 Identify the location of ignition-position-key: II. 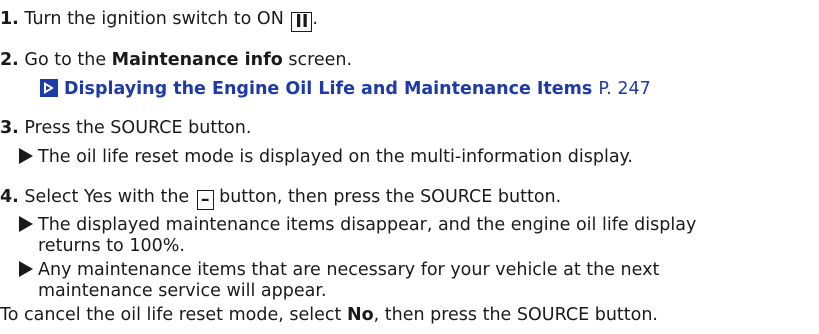
(302, 22).